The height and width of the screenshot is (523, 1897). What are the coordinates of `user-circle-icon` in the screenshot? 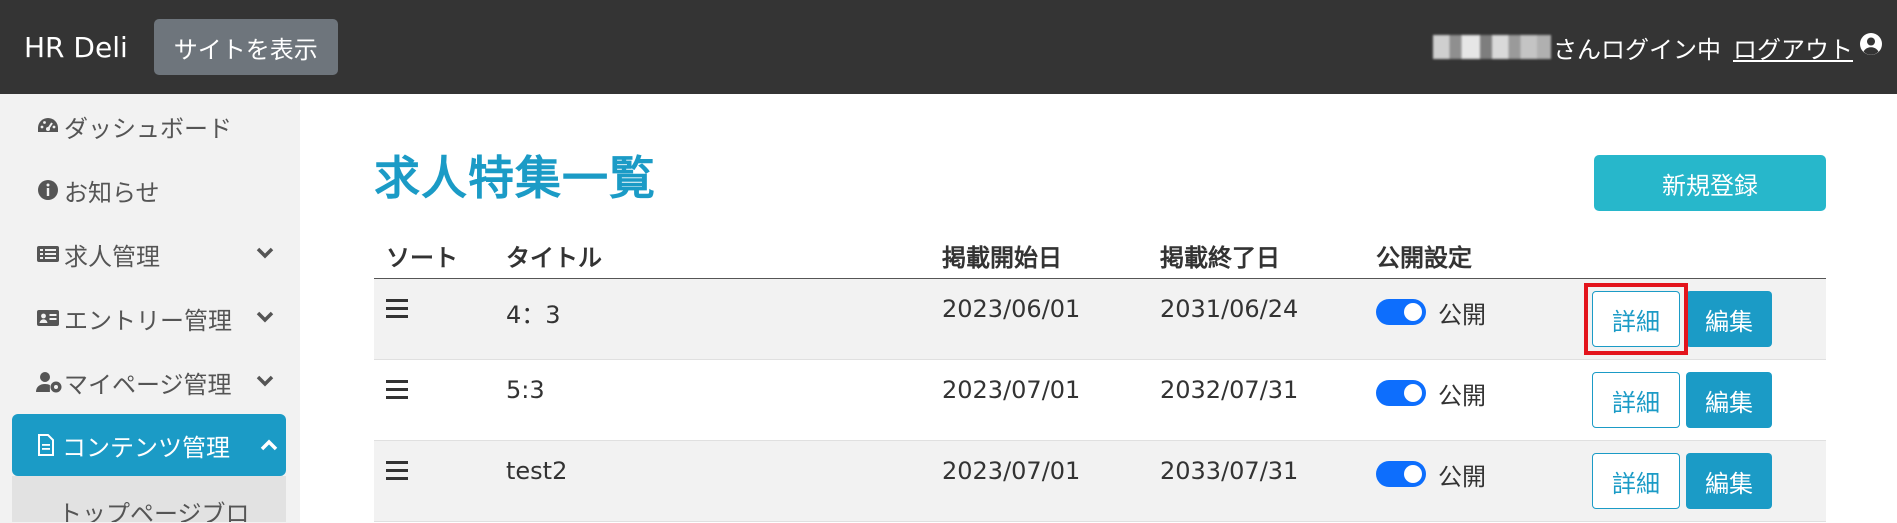 It's located at (1871, 47).